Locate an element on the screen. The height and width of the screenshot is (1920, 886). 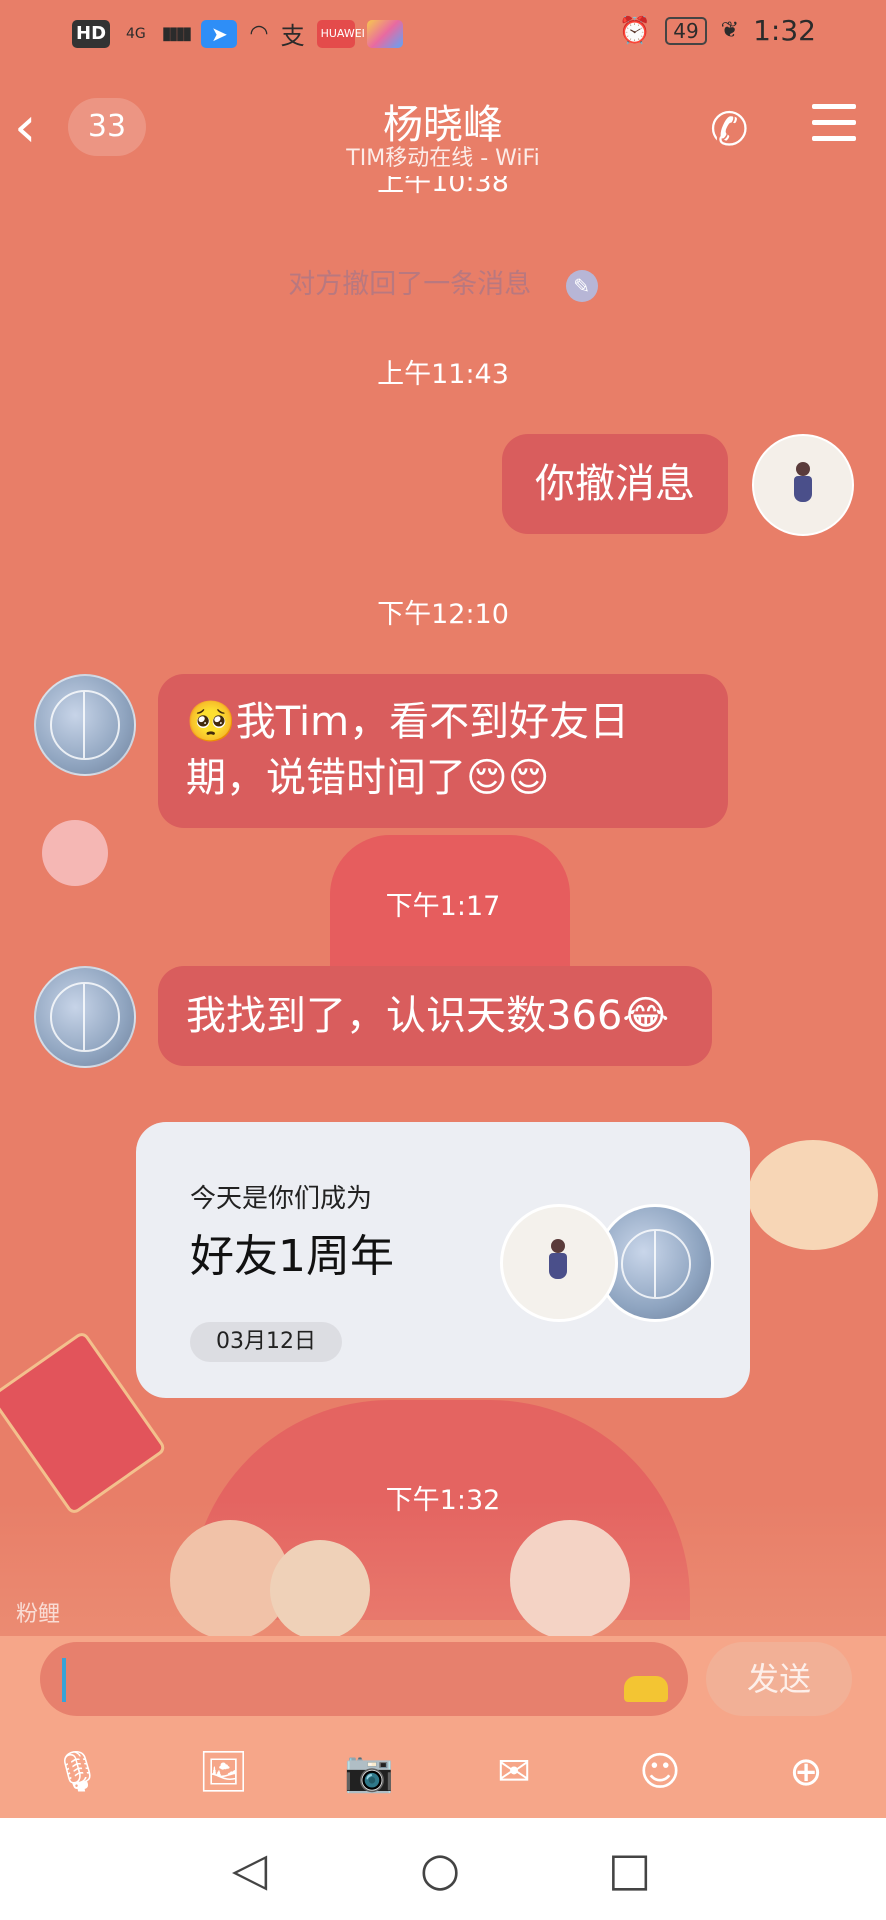
timestamp: 上午10:38 is located at coordinates (443, 187).